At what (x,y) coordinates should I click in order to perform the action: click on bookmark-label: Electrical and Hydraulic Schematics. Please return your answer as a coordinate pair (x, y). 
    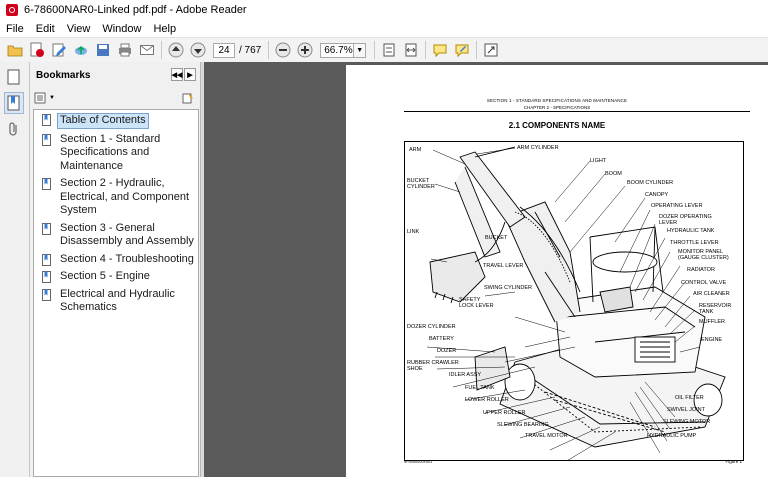
    Looking at the image, I should click on (117, 300).